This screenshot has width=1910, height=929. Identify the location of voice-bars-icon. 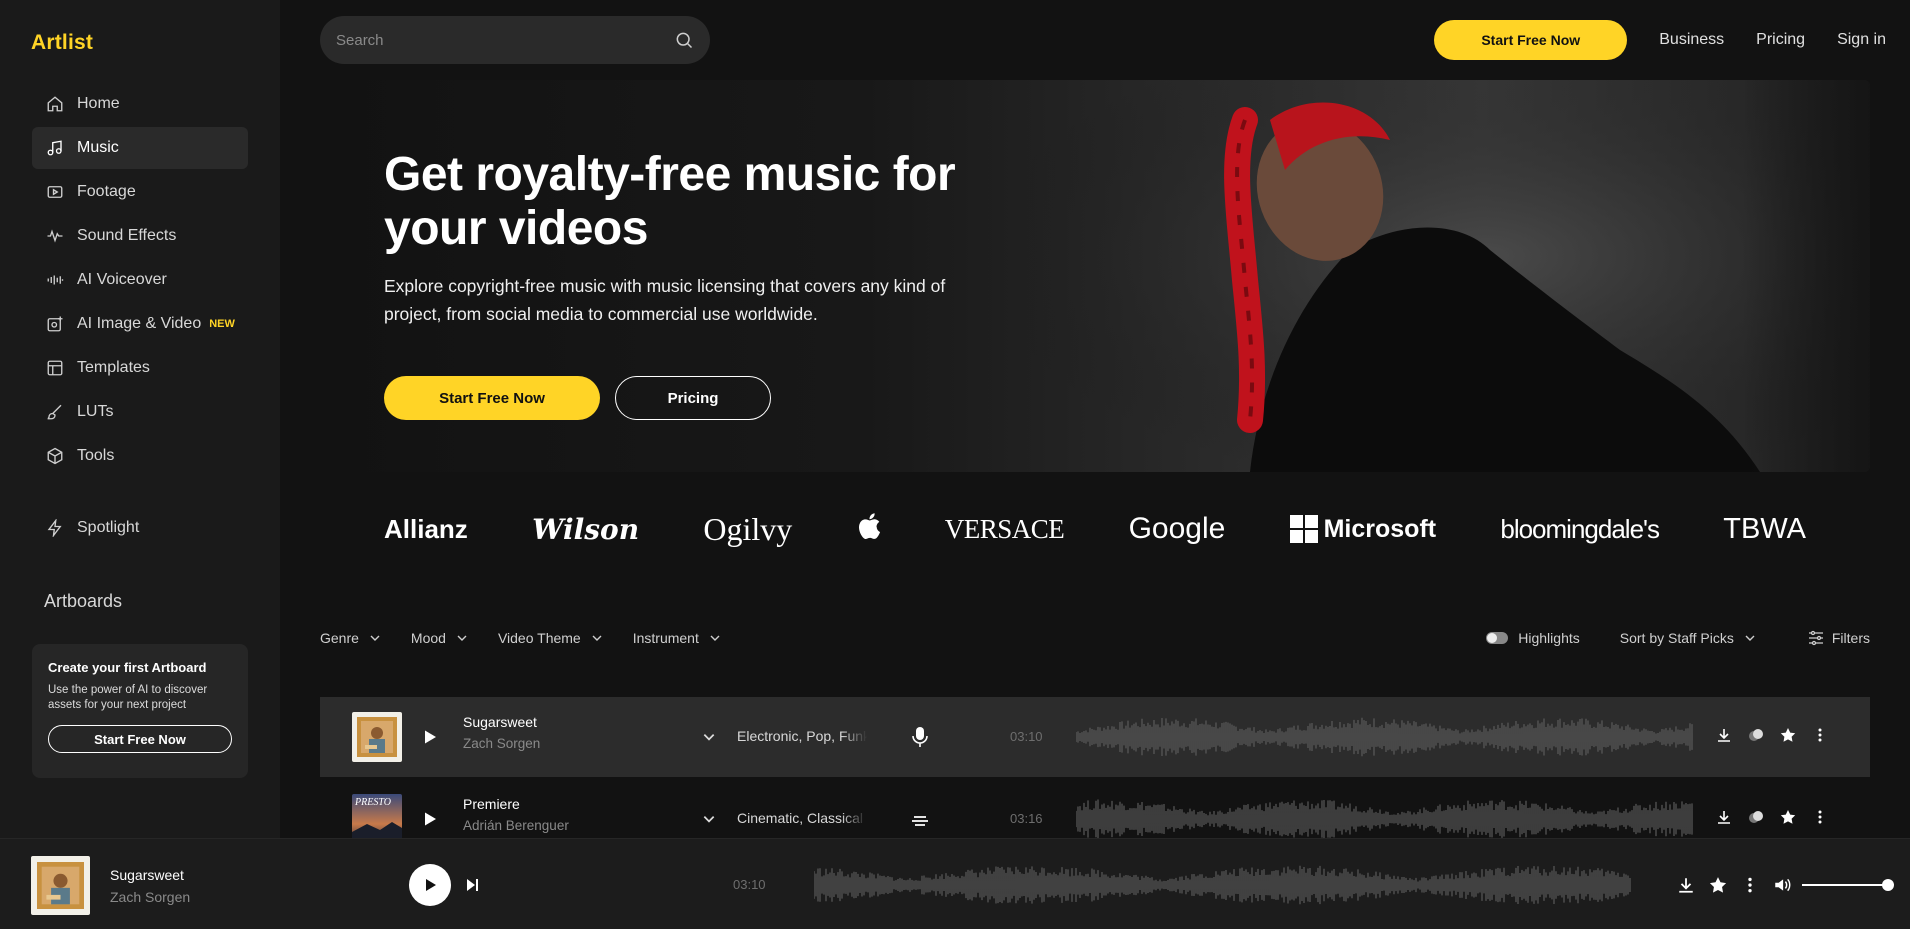
(55, 280).